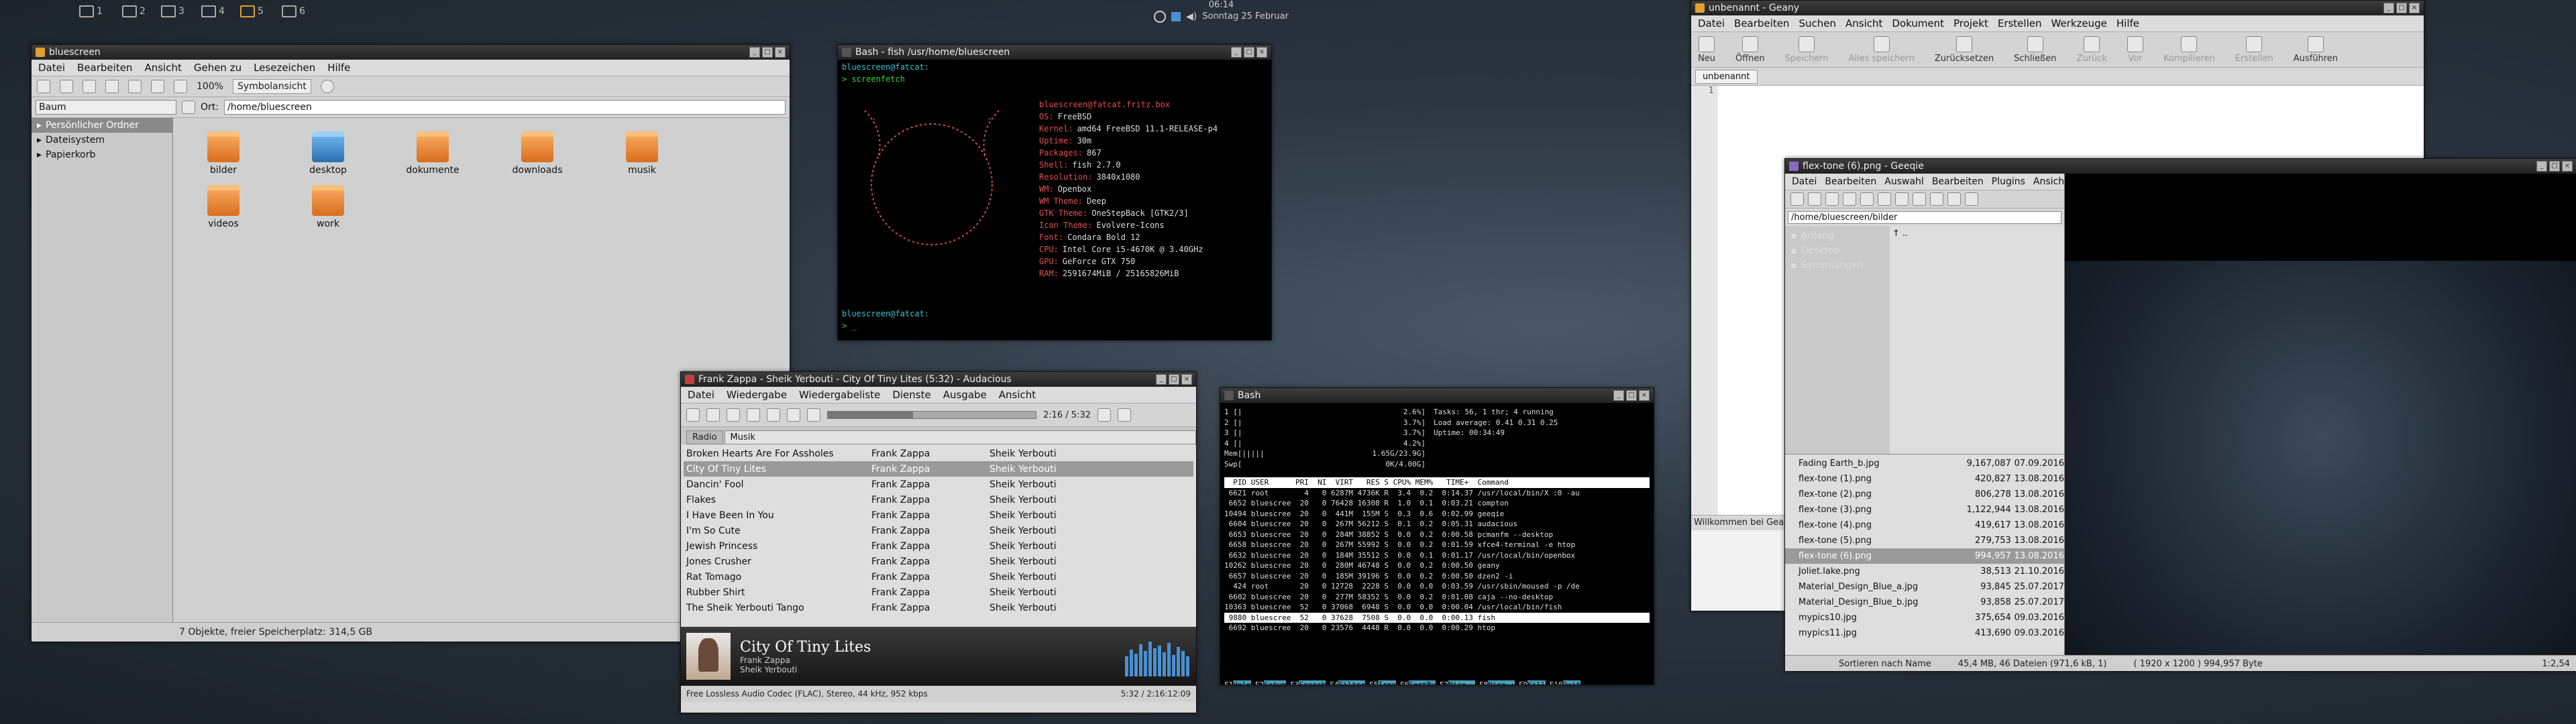 The height and width of the screenshot is (724, 2576). Describe the element at coordinates (1964, 50) in the screenshot. I see `tool-button-4: Zurücksetzen` at that location.